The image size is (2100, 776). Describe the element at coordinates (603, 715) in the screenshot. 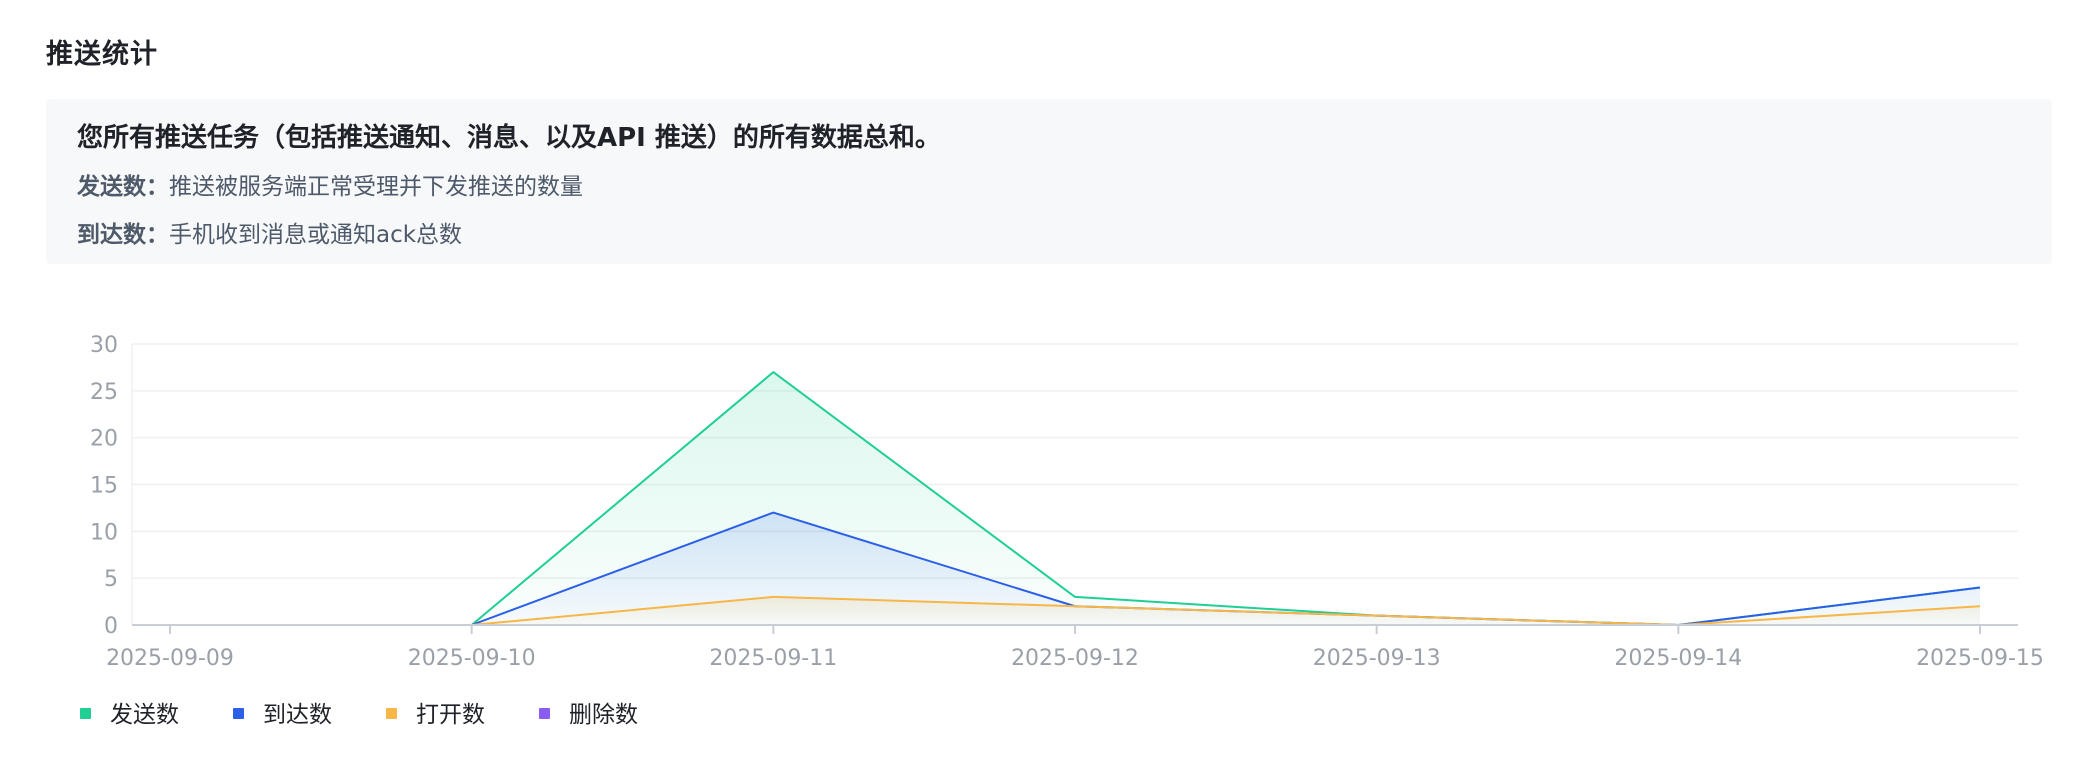

I see `legend-label: 删除数` at that location.